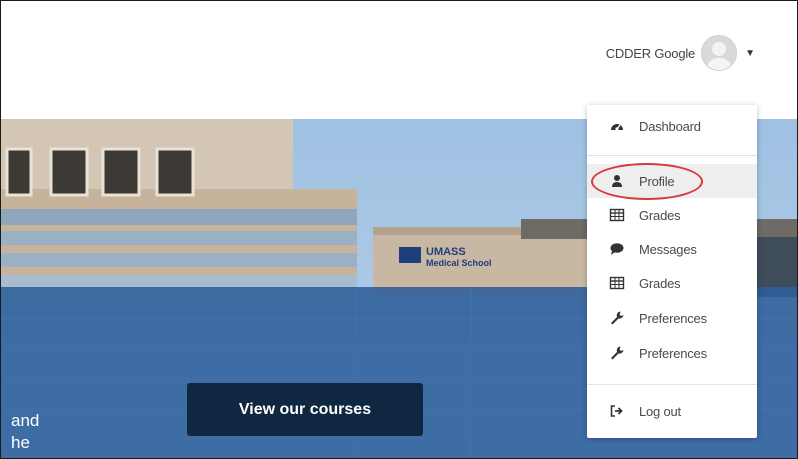  I want to click on menu-item-label: Log out, so click(660, 411).